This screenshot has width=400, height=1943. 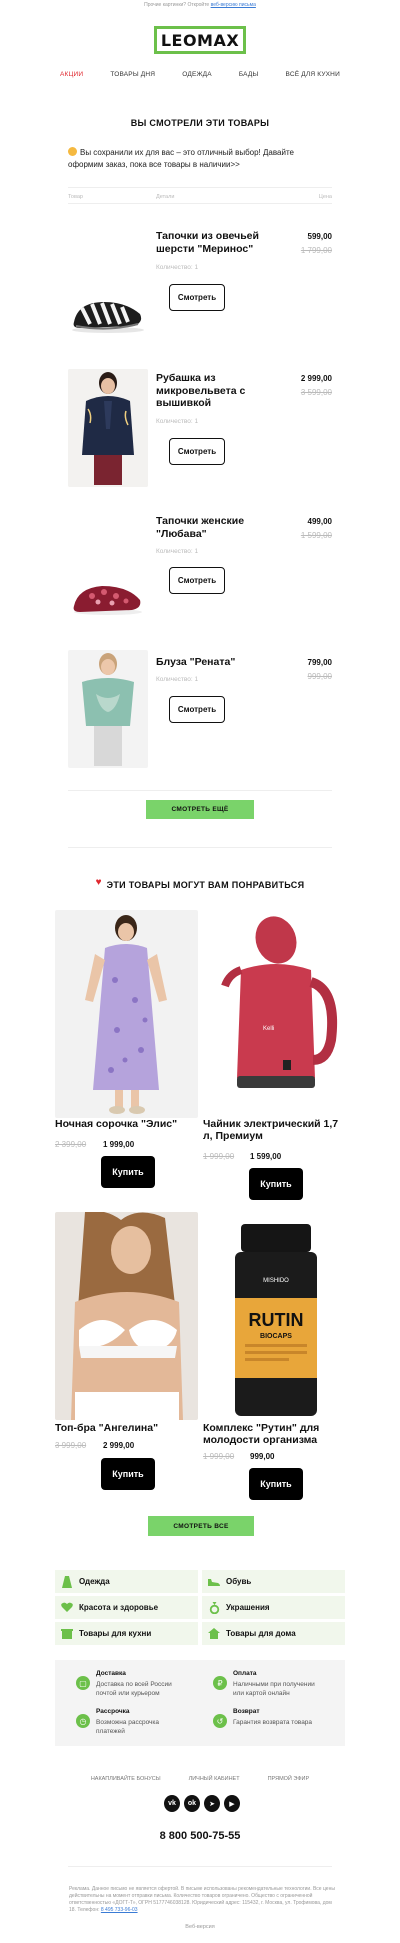 I want to click on rec-price: 2 999,00, so click(x=119, y=1445).